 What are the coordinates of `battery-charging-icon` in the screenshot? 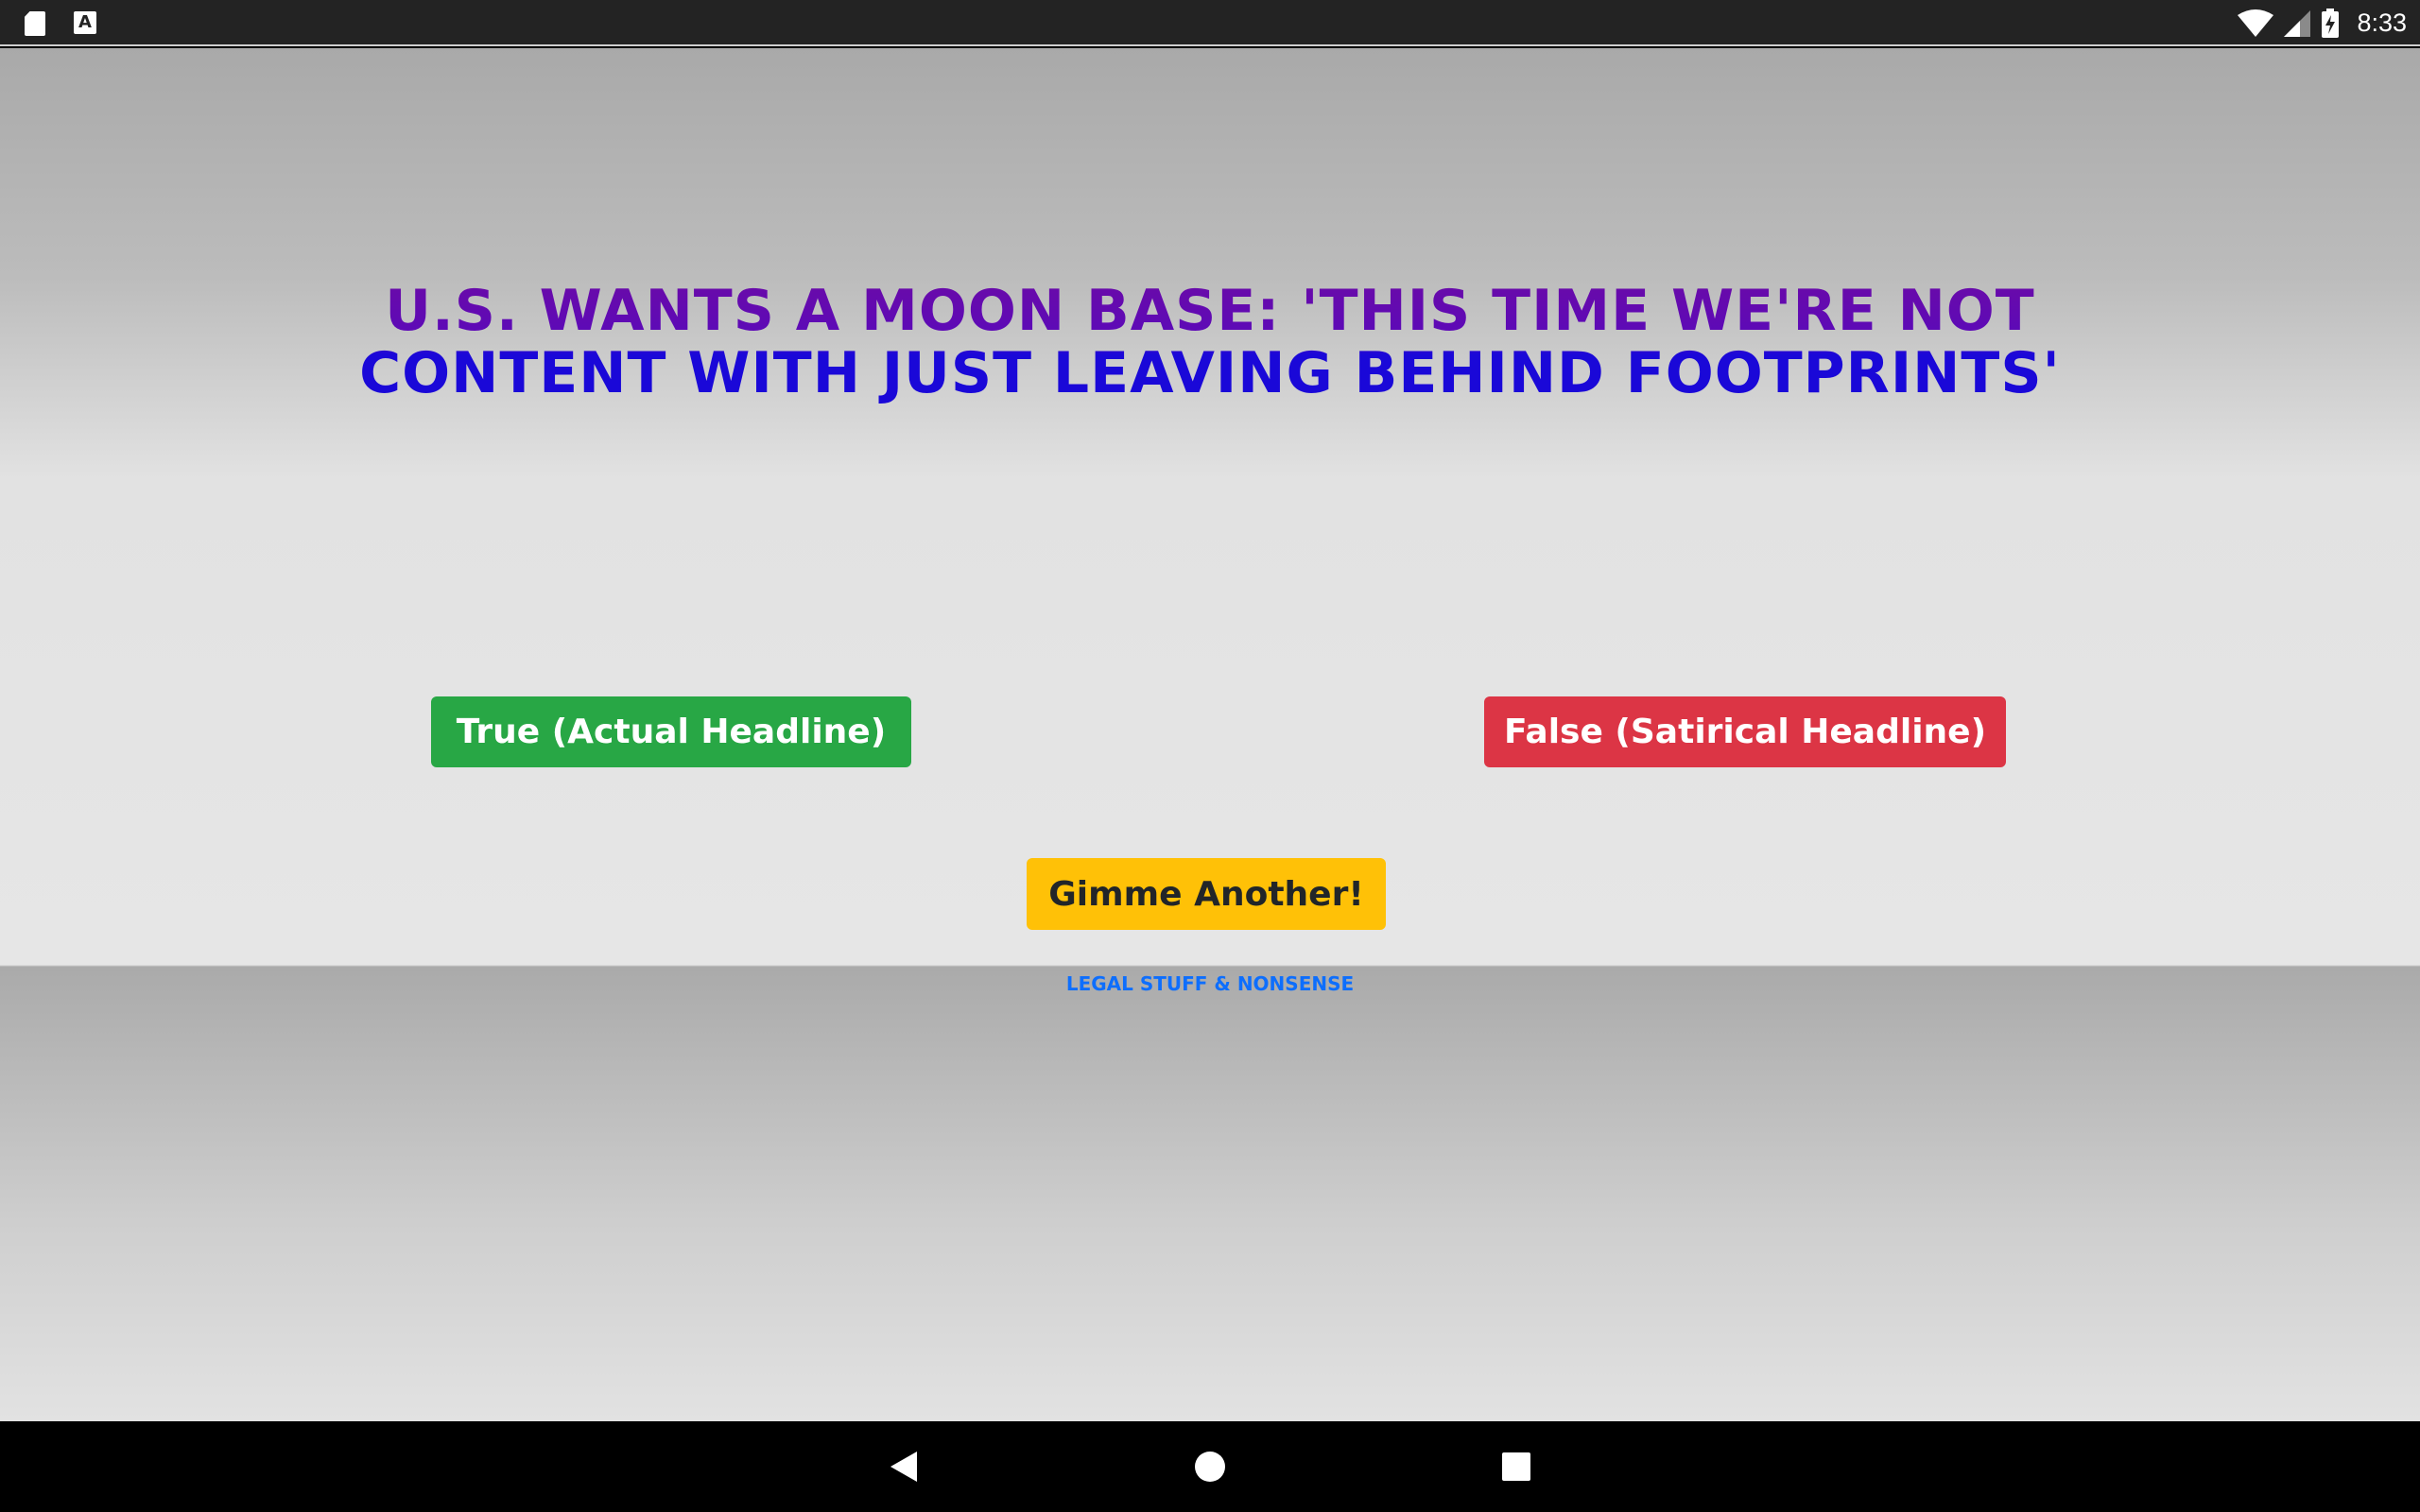 It's located at (2331, 23).